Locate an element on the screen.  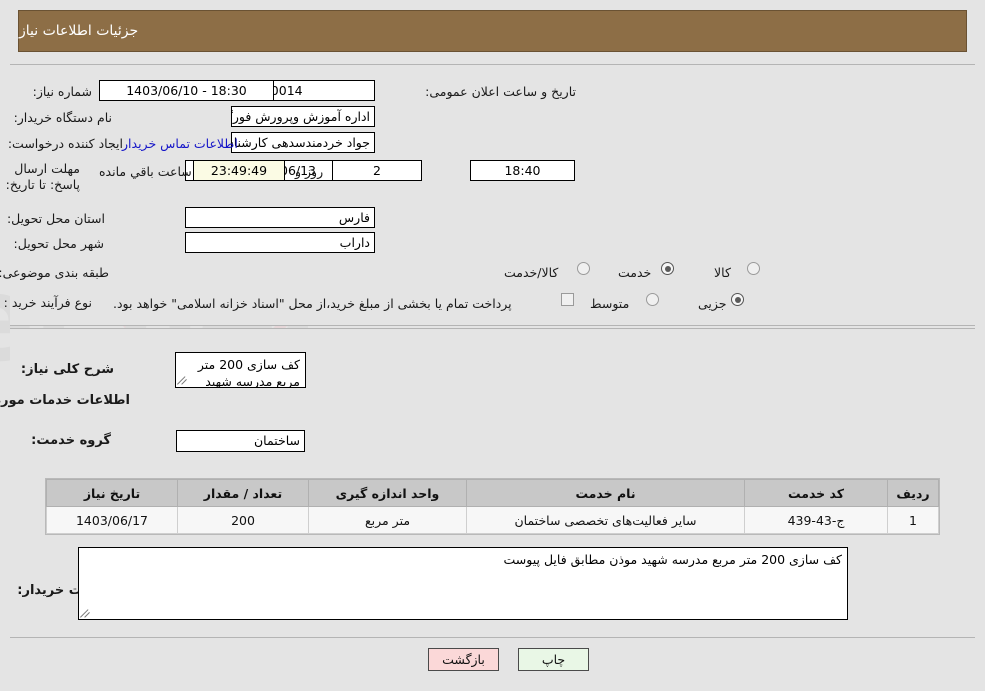
radio-process-motevaset-label: متوسط is located at coordinates (610, 303).